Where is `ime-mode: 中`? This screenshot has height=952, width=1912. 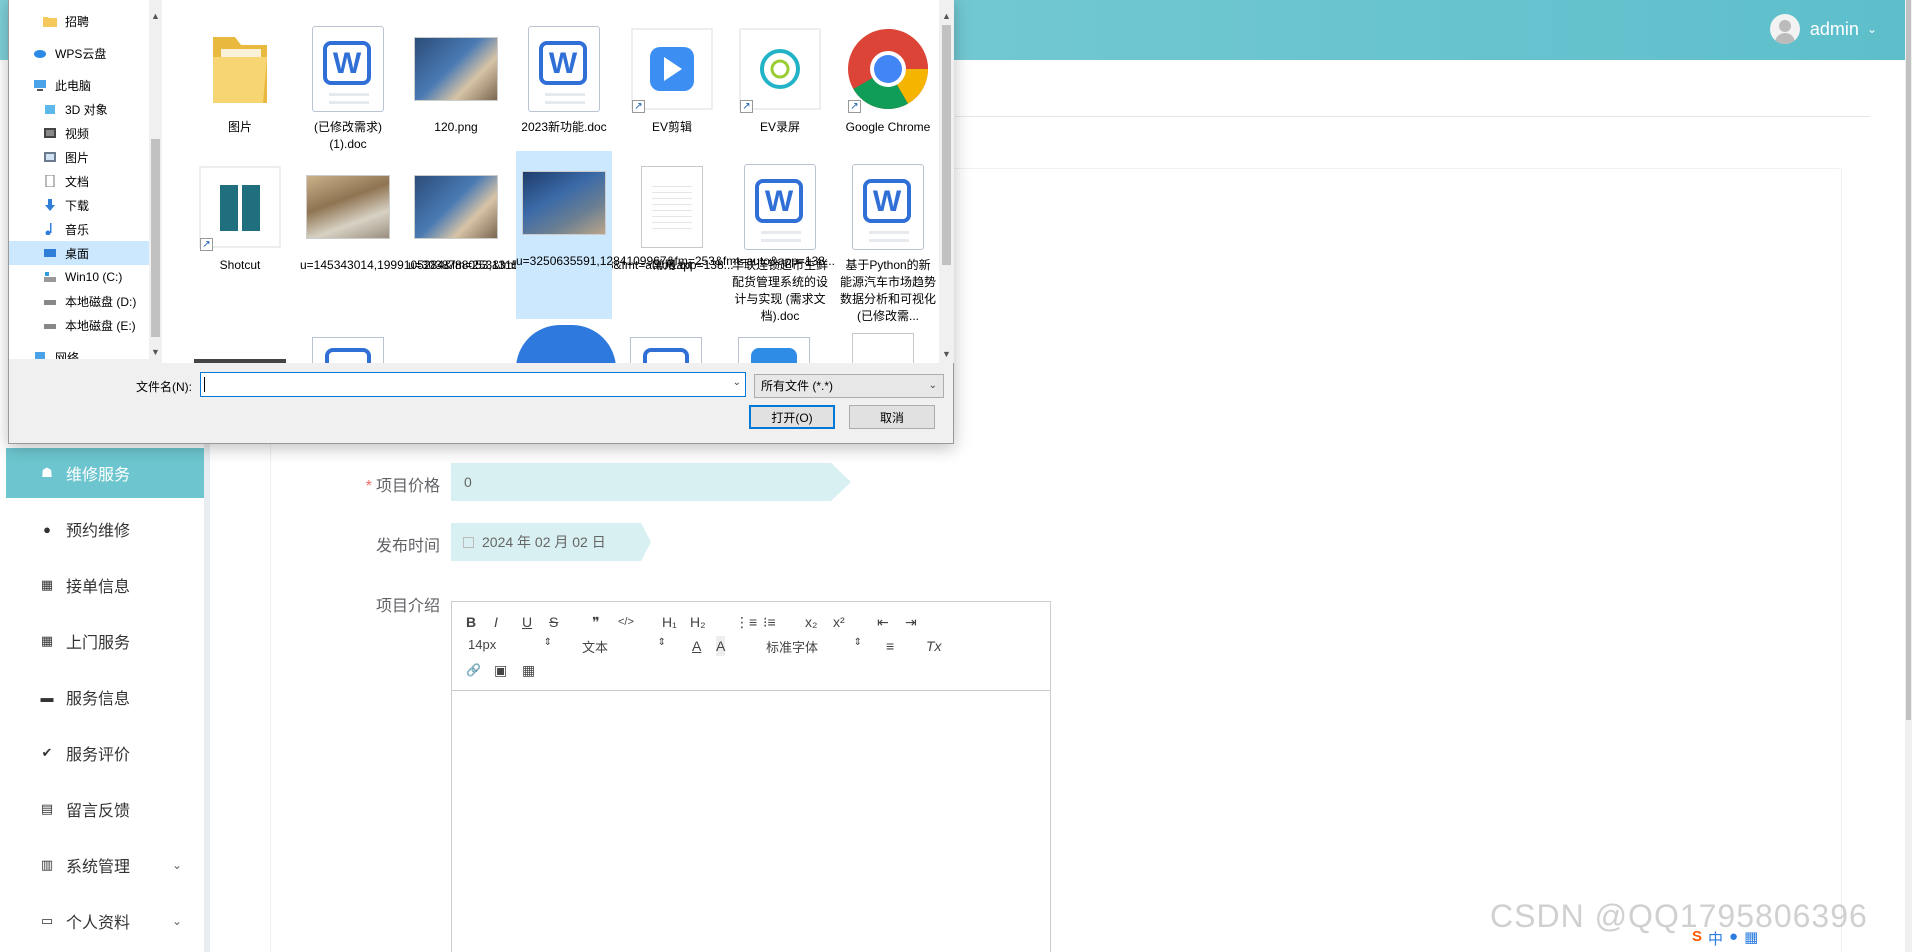
ime-mode: 中 is located at coordinates (1715, 938).